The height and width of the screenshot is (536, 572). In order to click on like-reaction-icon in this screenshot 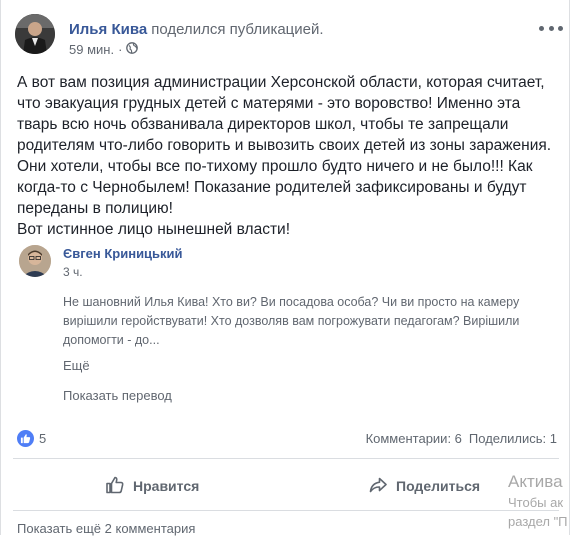, I will do `click(25, 438)`.